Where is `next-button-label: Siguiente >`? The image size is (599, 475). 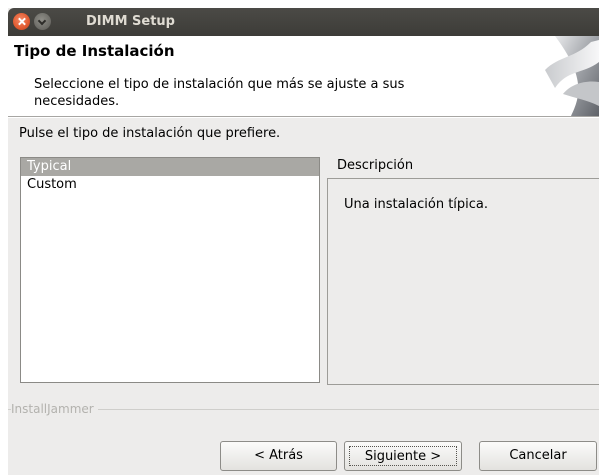
next-button-label: Siguiente > is located at coordinates (403, 456).